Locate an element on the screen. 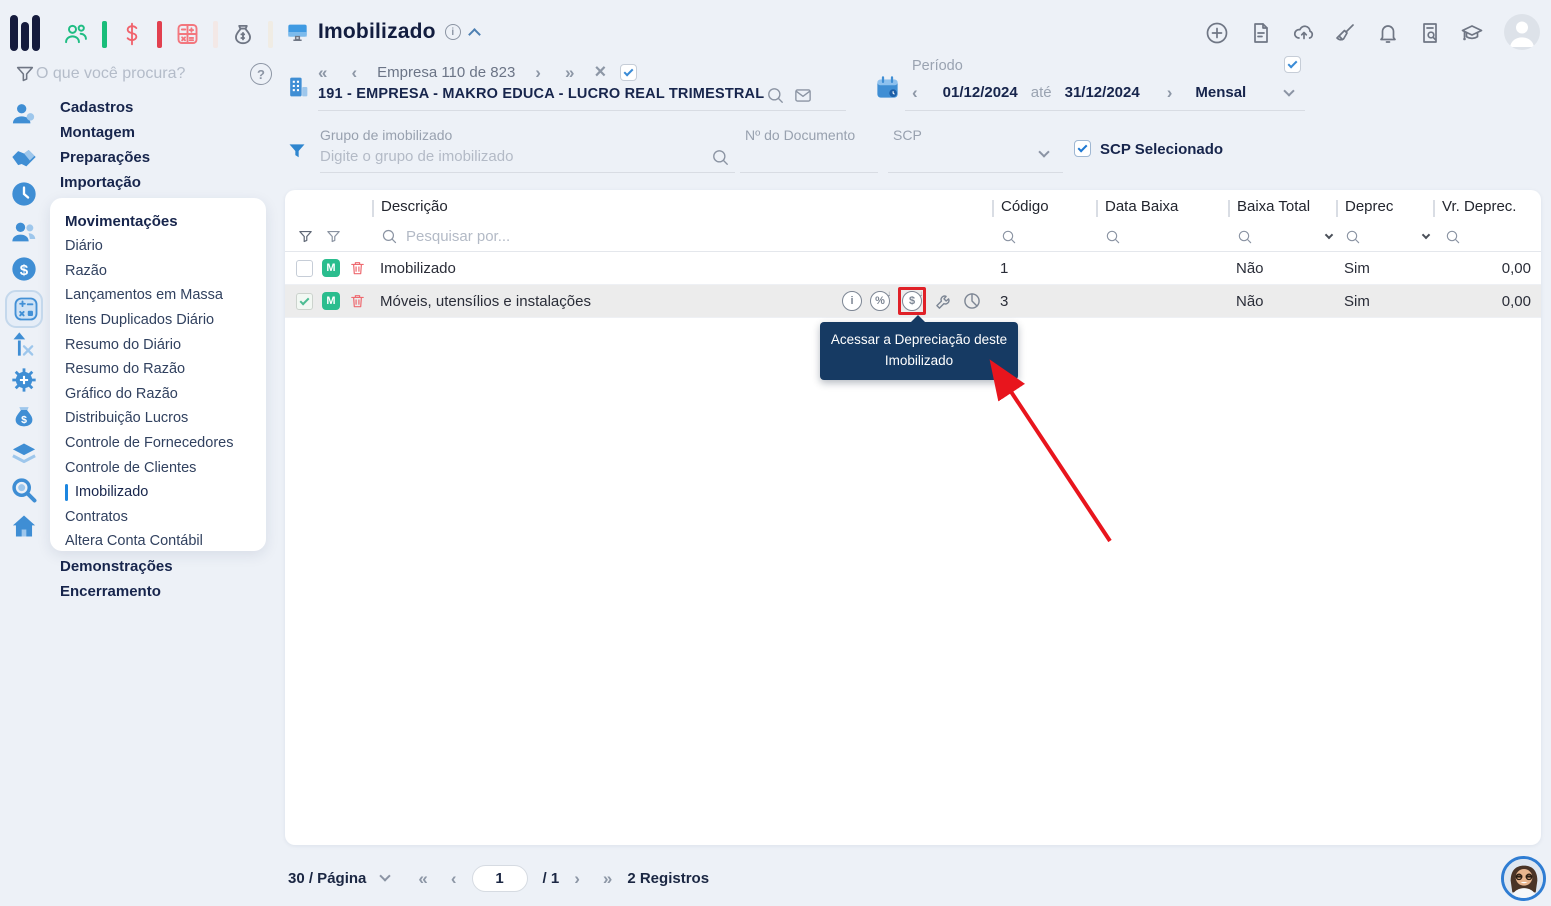  submenu-item-resumo-do-razao: Resumo do Razão is located at coordinates (165, 369).